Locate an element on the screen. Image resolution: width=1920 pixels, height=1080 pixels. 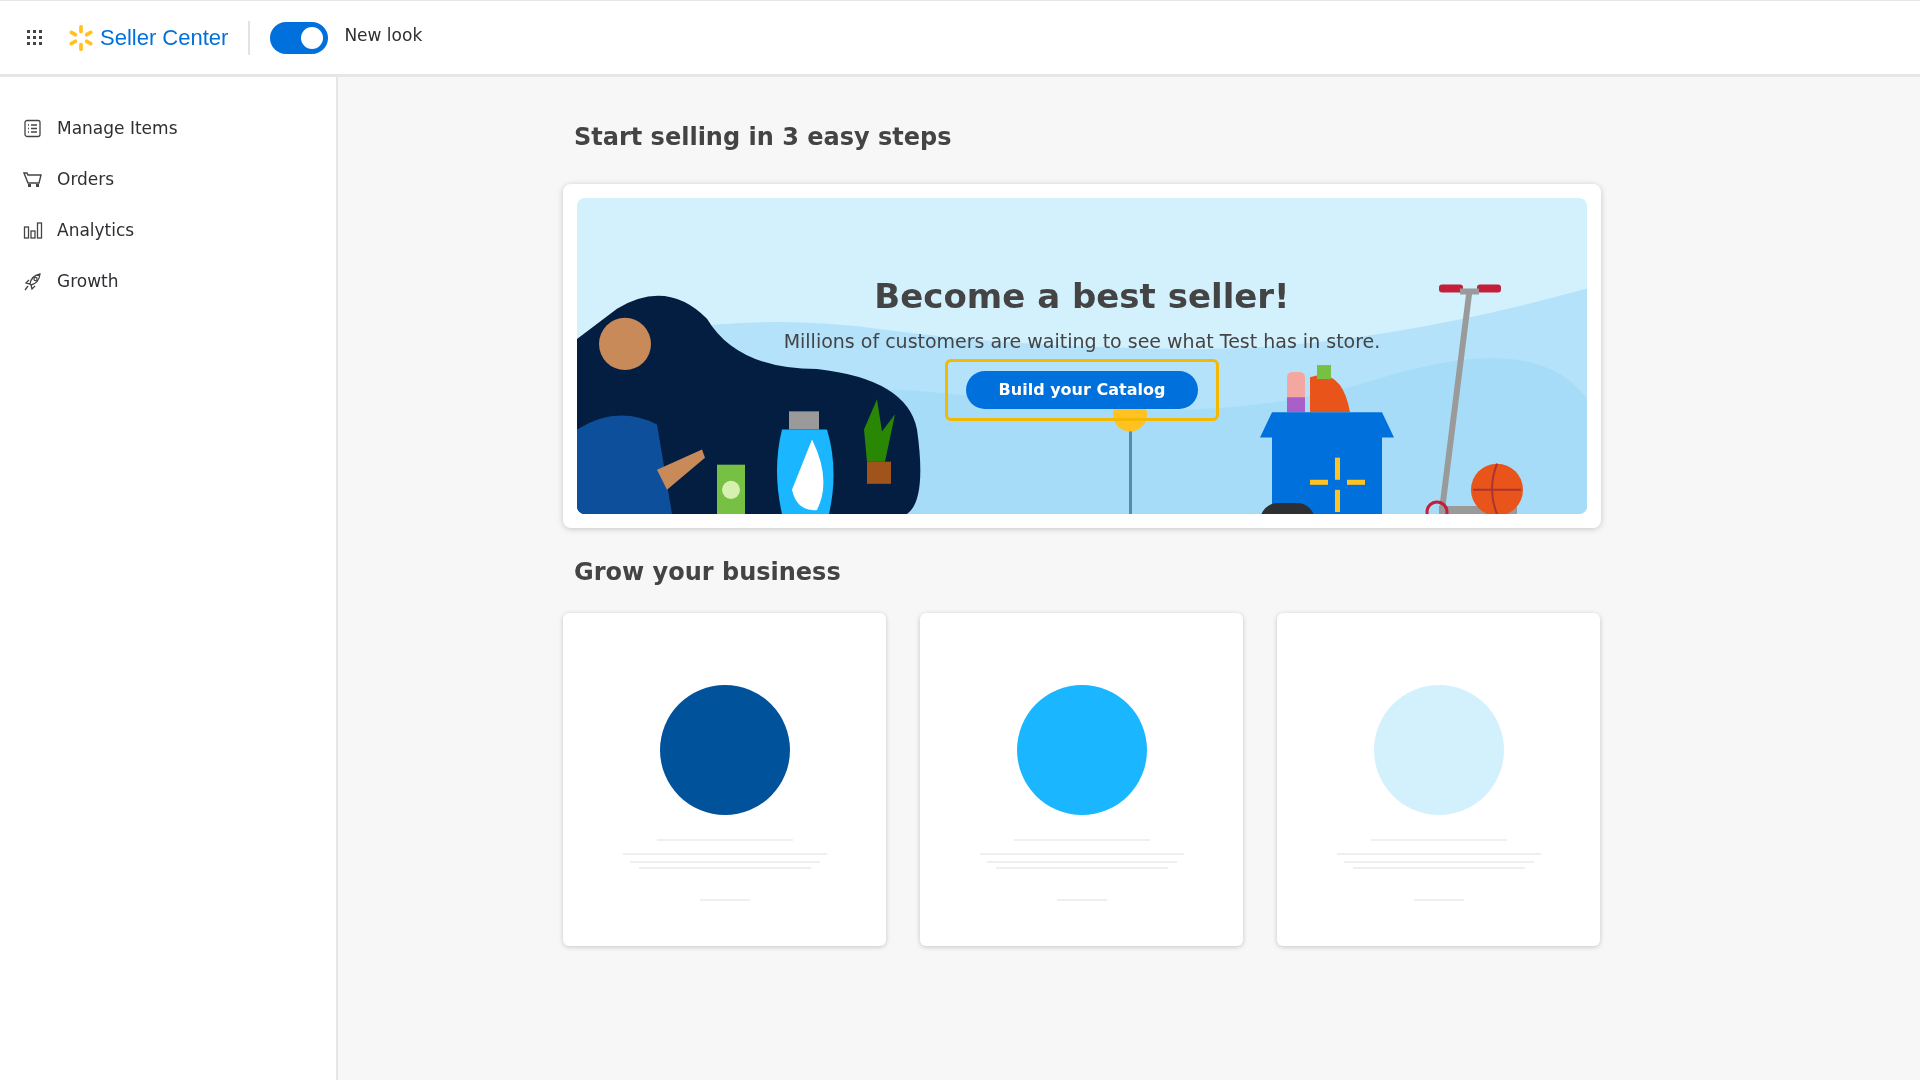
build-catalog-button: Build your Catalog is located at coordinates (1082, 390).